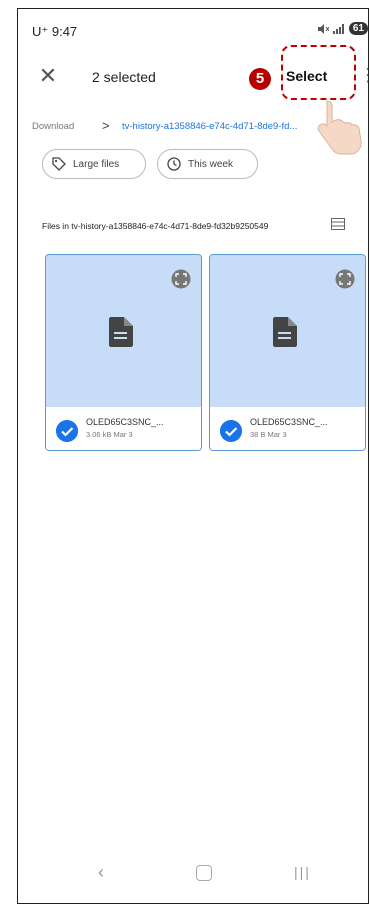 This screenshot has height=905, width=370. What do you see at coordinates (338, 224) in the screenshot?
I see `list-view-icon` at bounding box center [338, 224].